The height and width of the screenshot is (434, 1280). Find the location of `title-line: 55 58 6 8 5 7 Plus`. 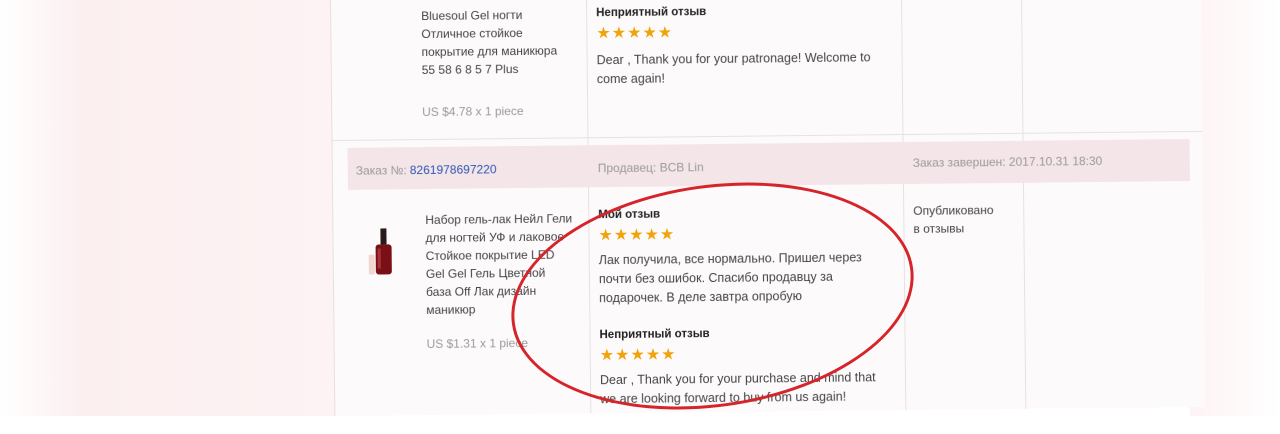

title-line: 55 58 6 8 5 7 Plus is located at coordinates (470, 70).